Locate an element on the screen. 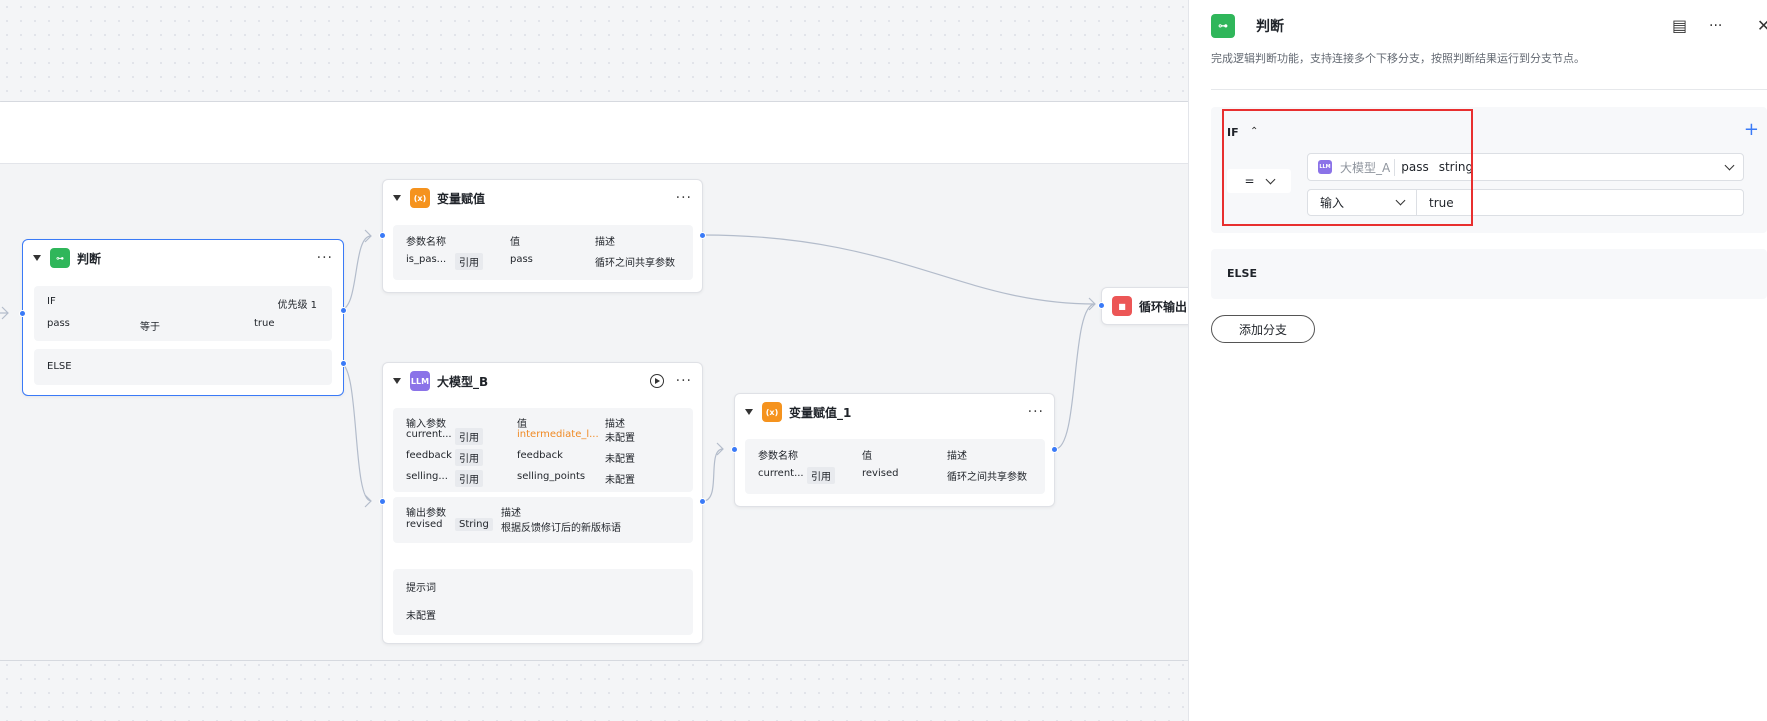  desc-header: 描述 is located at coordinates (615, 424).